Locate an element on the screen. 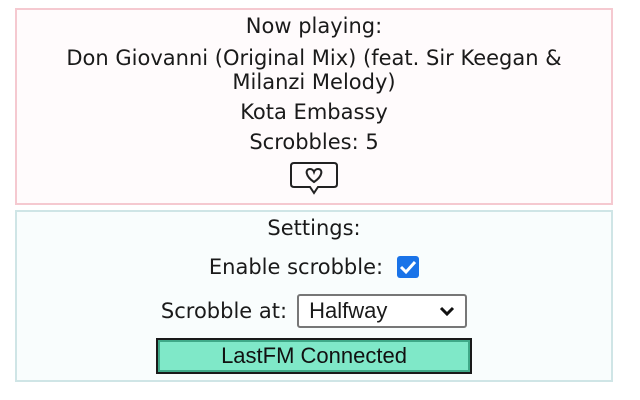 The width and height of the screenshot is (640, 400). scrobble-at-select: Halfway is located at coordinates (382, 311).